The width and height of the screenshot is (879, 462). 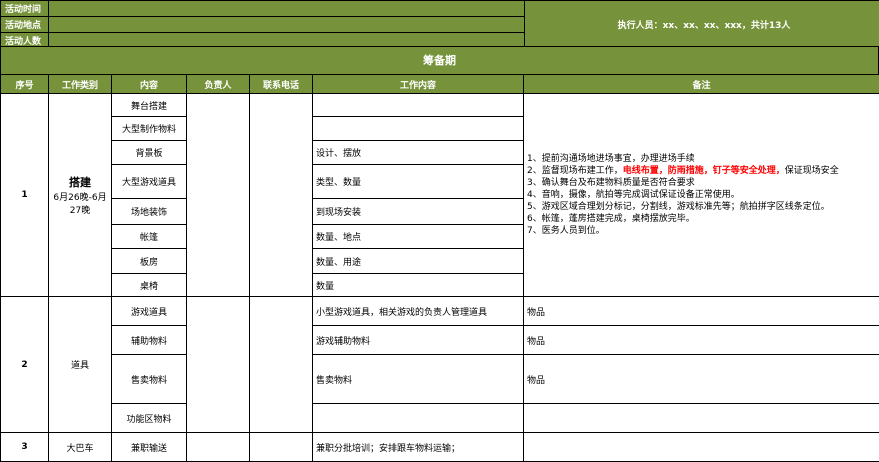 What do you see at coordinates (418, 311) in the screenshot?
I see `work-cell: 小型游戏道具，相关游戏的负责人管理道具` at bounding box center [418, 311].